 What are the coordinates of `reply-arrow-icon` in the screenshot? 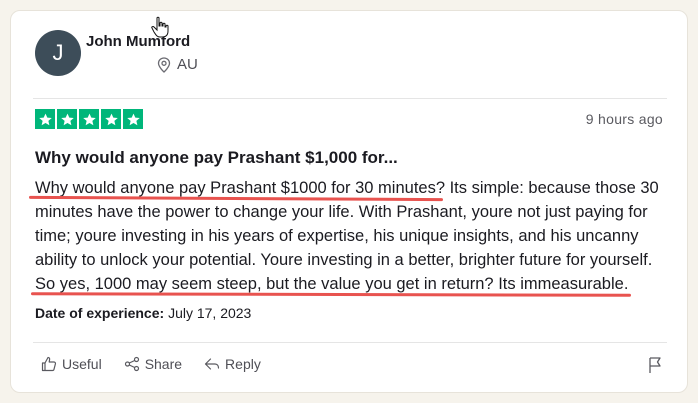 It's located at (212, 364).